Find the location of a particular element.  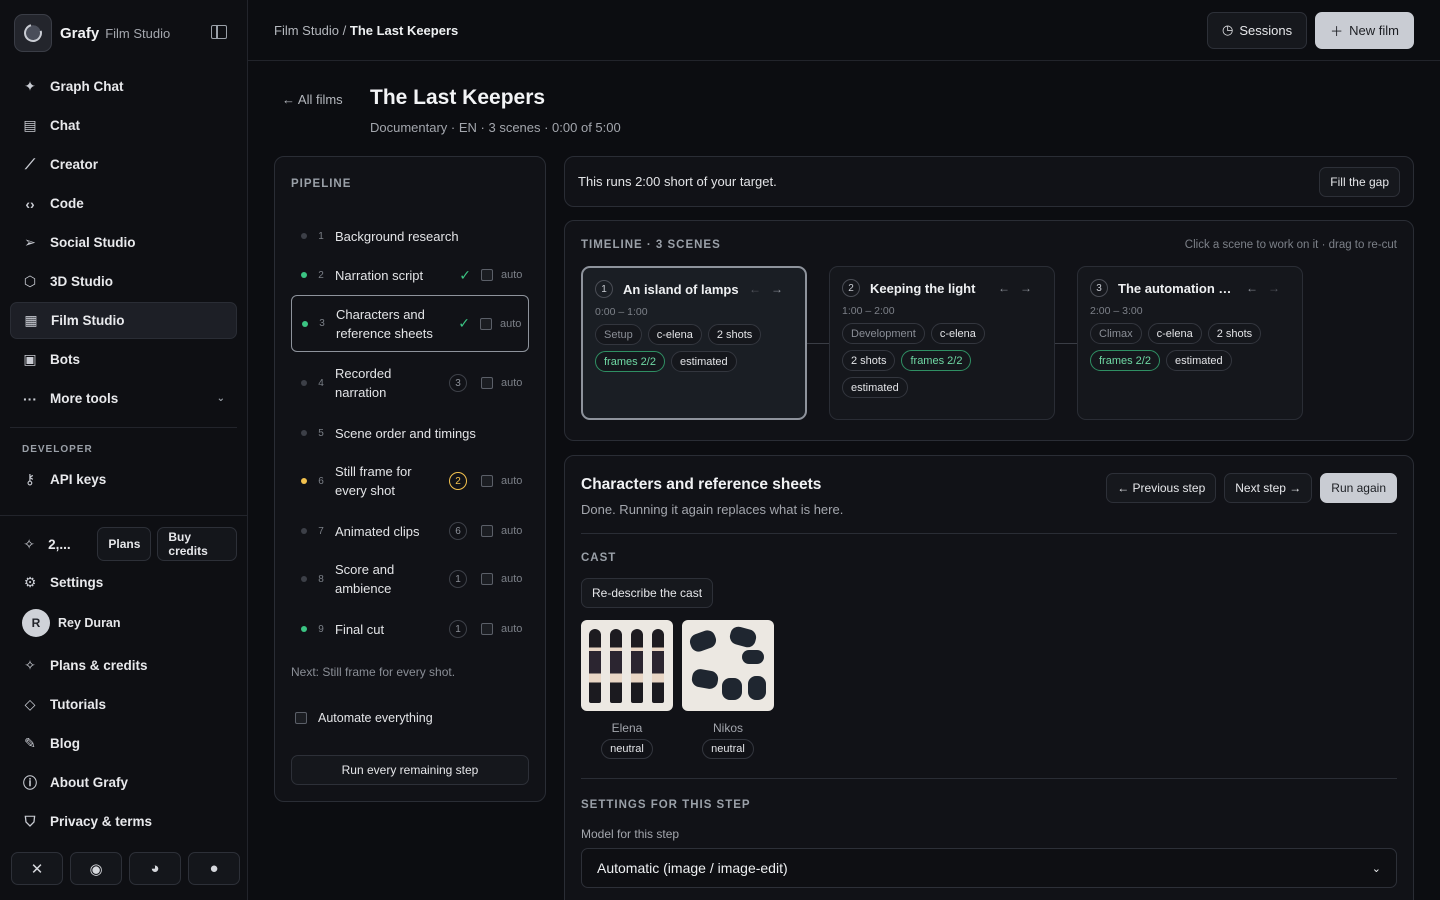

nav-item-creator: ⟋ Creator is located at coordinates (123, 164).